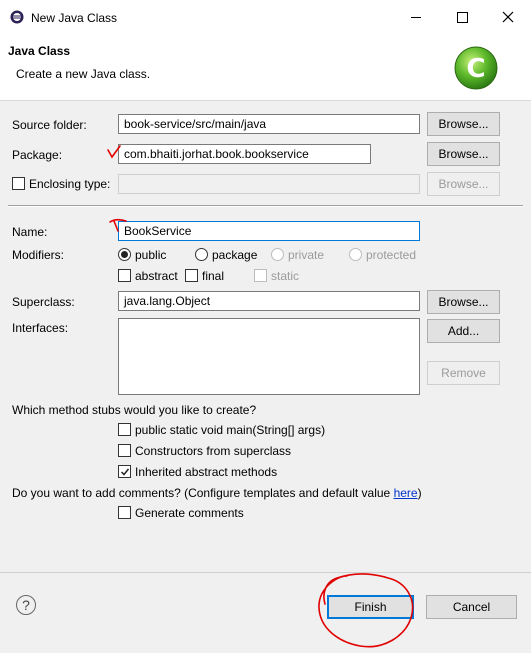  Describe the element at coordinates (114, 152) in the screenshot. I see `package-check-mark` at that location.